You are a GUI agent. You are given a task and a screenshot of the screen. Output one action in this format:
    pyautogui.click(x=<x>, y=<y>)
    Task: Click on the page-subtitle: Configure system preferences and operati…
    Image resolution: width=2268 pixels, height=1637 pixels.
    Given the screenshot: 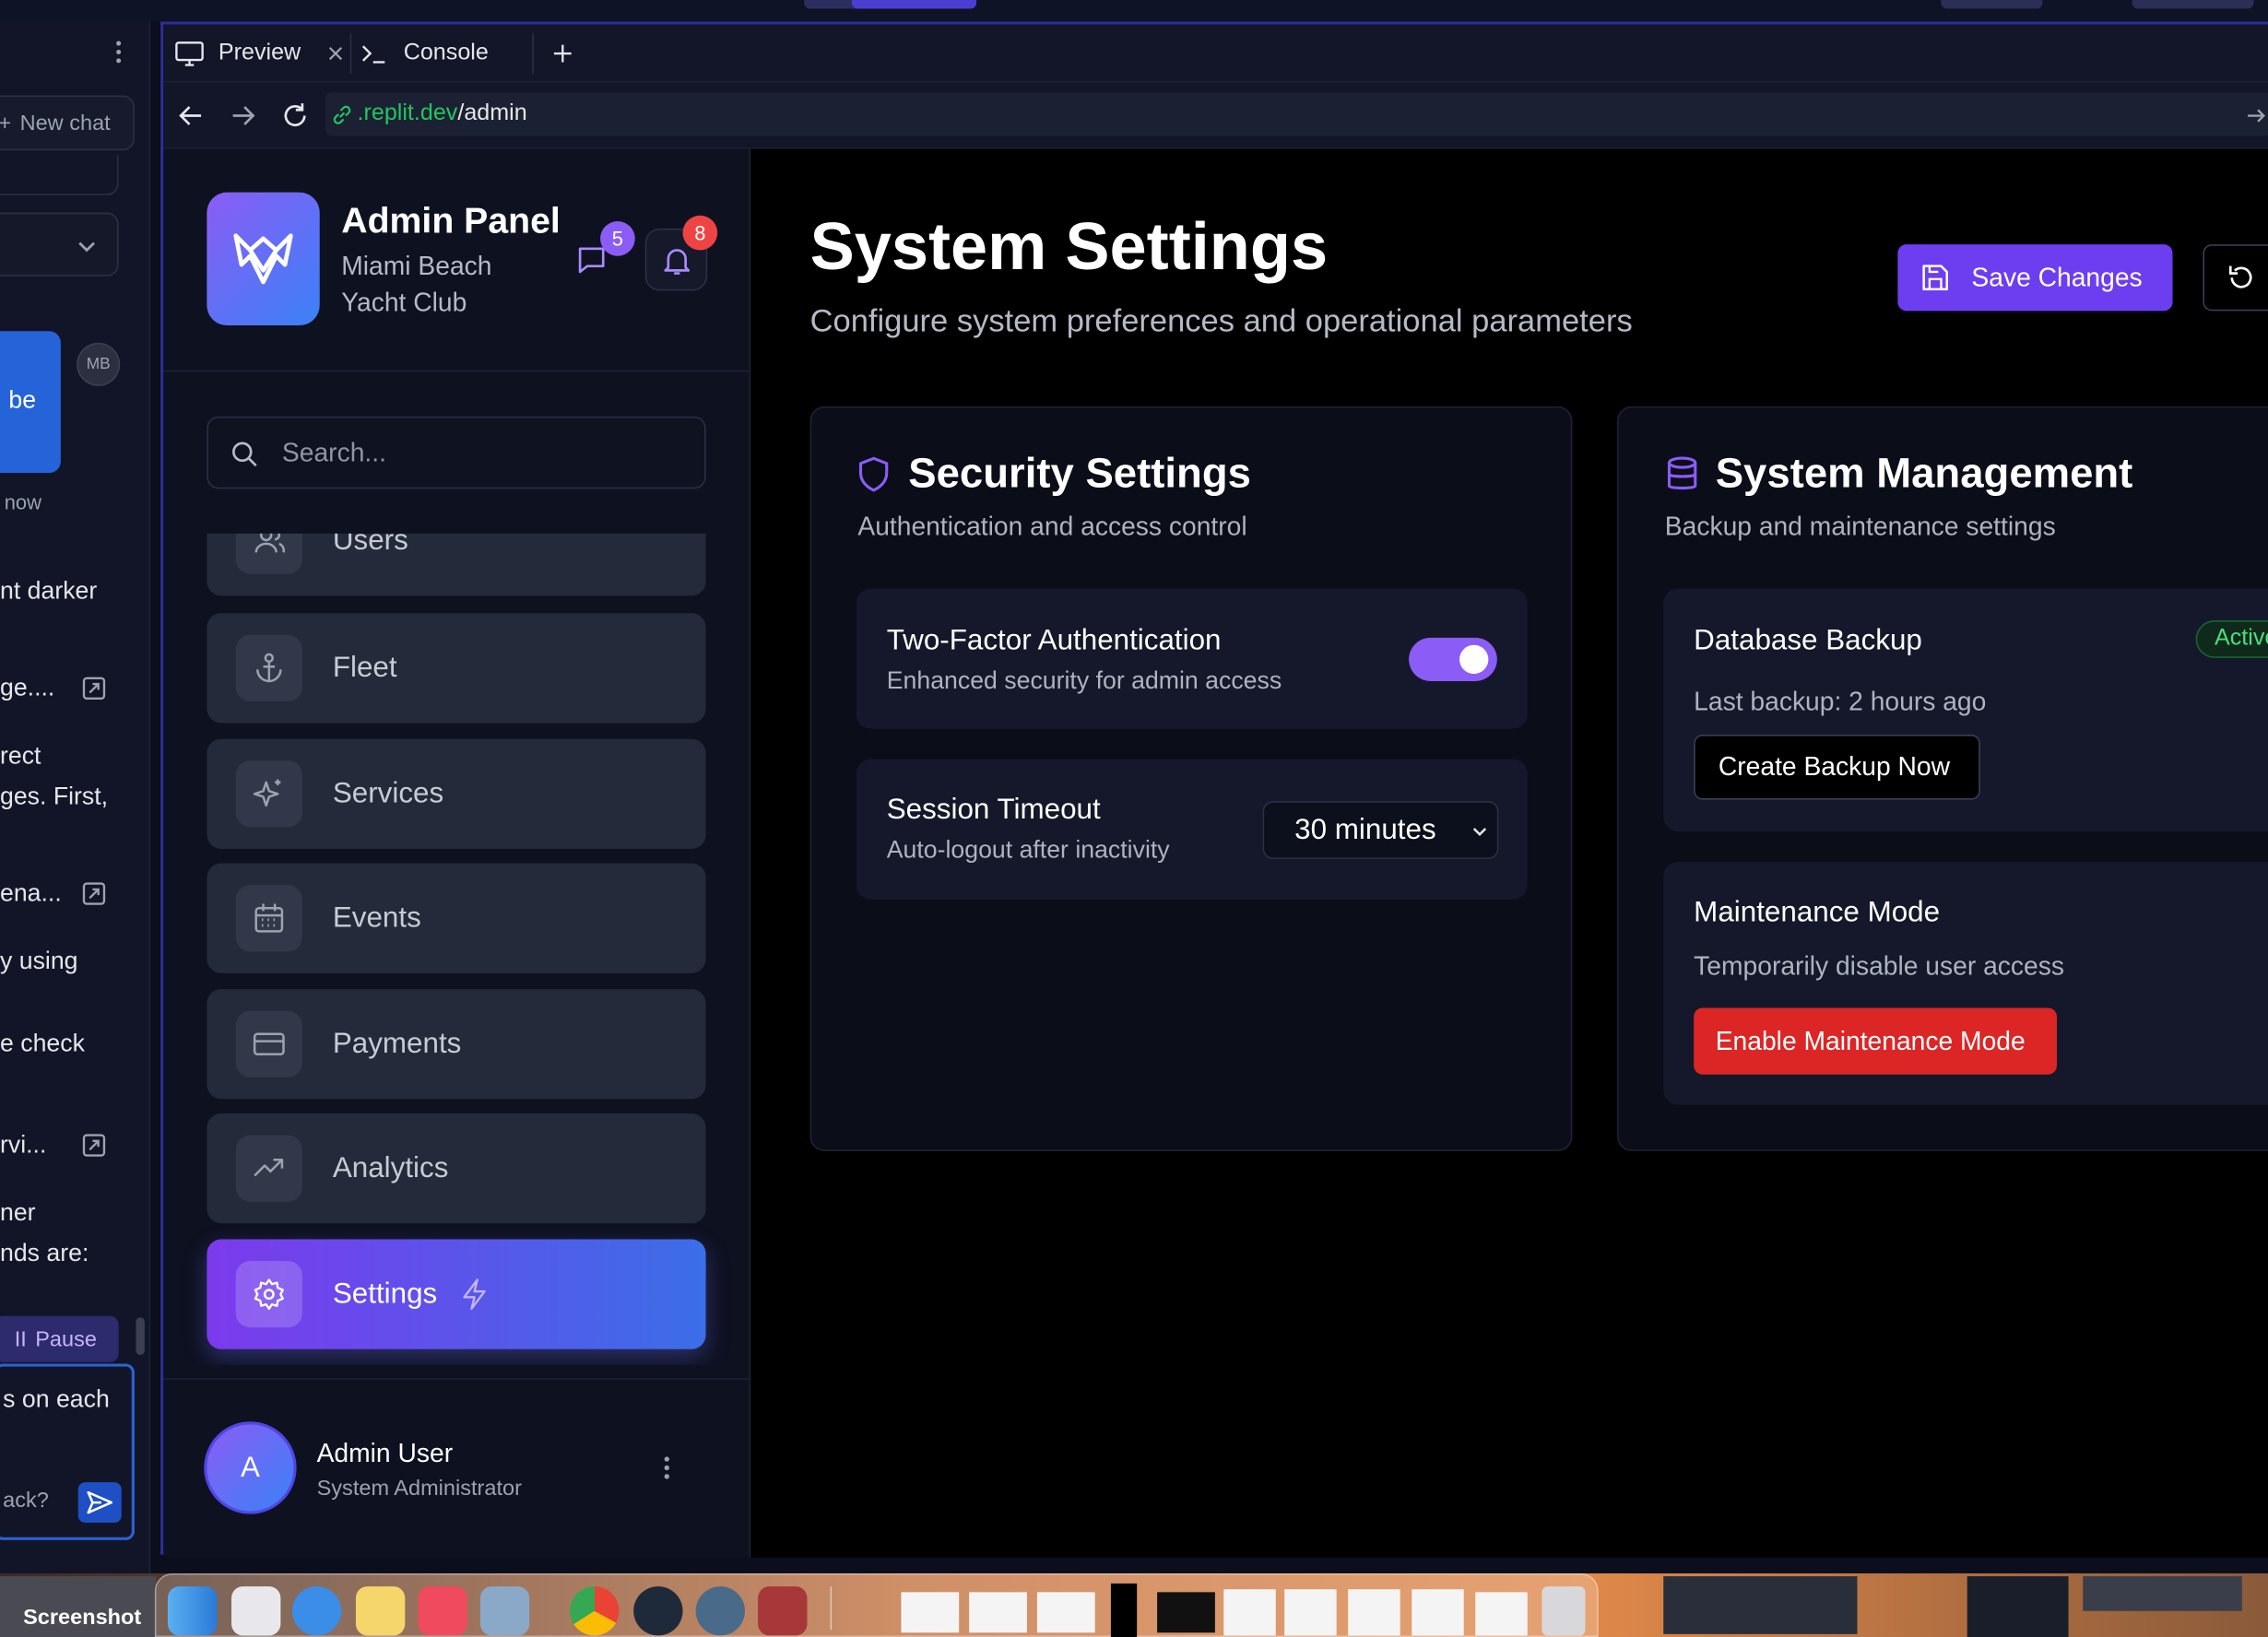 What is the action you would take?
    pyautogui.click(x=1221, y=320)
    